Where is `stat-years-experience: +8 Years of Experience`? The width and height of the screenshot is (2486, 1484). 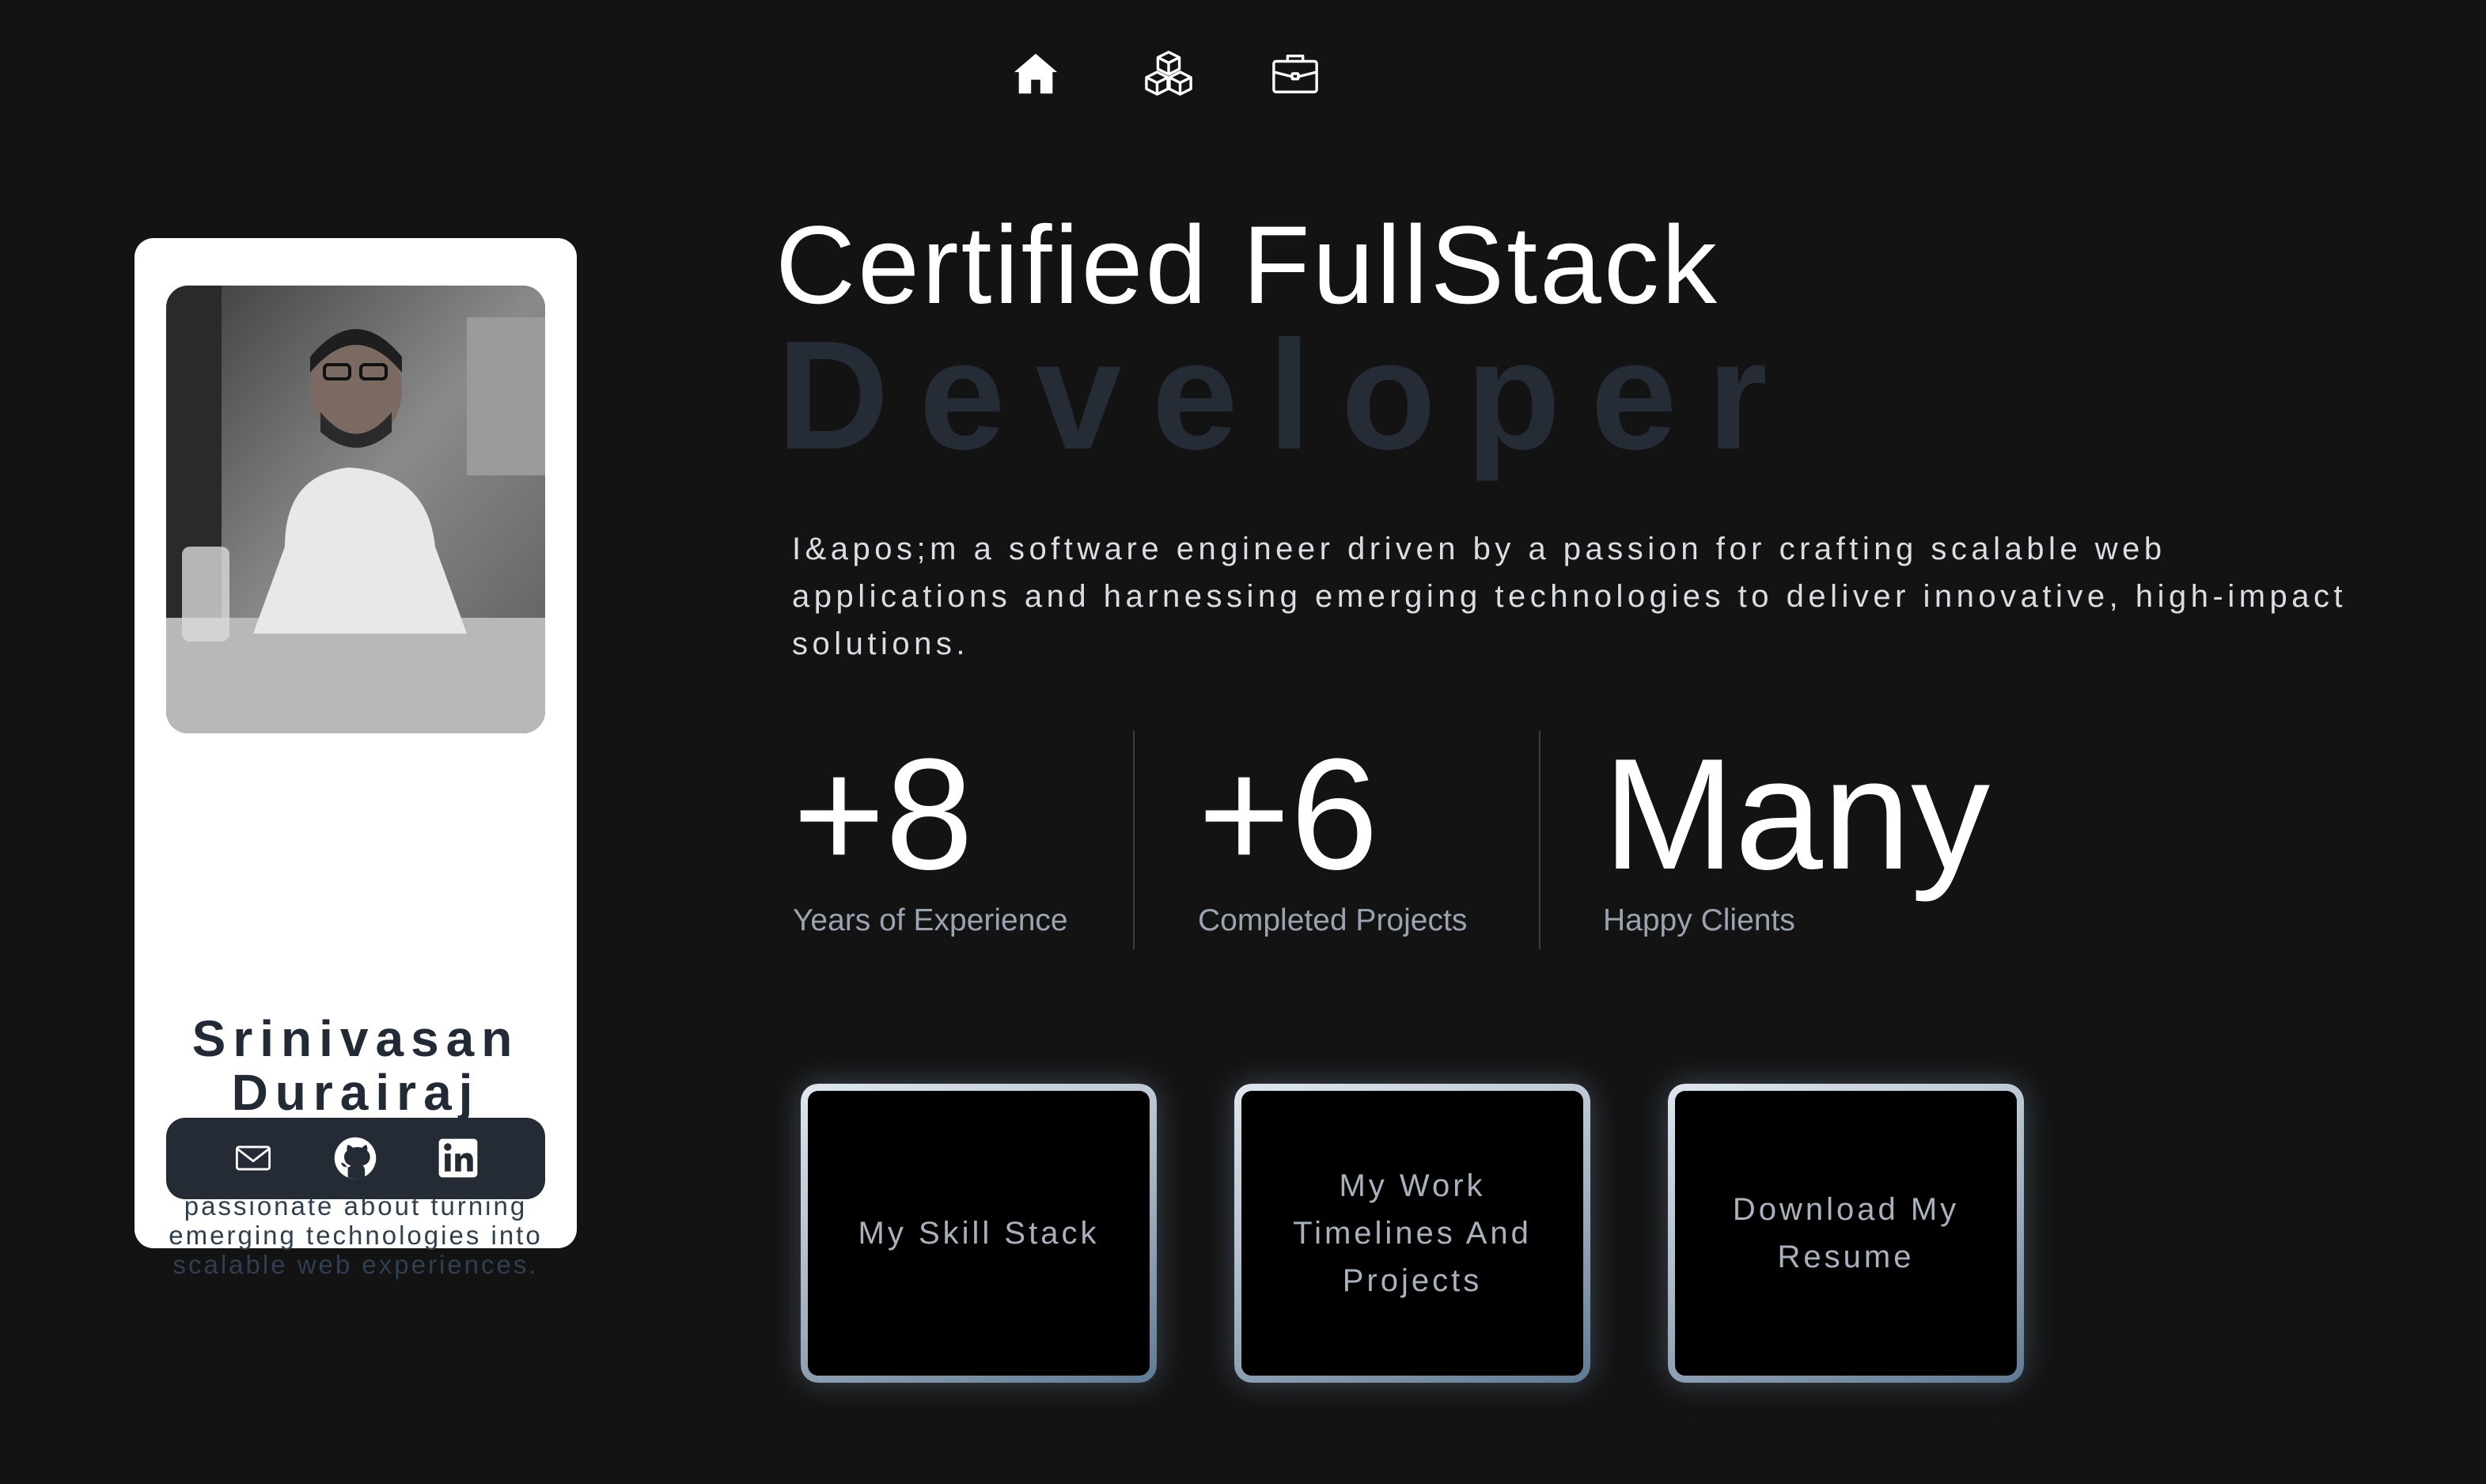
stat-years-experience: +8 Years of Experience is located at coordinates (930, 837).